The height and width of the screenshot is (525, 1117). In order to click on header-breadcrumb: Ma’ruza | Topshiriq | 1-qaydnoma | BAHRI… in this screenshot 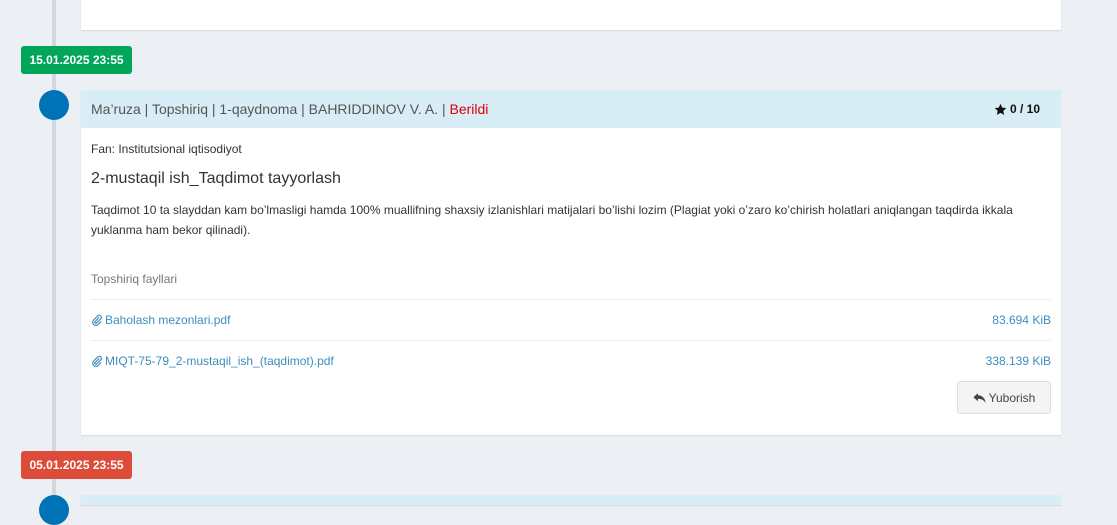, I will do `click(270, 109)`.